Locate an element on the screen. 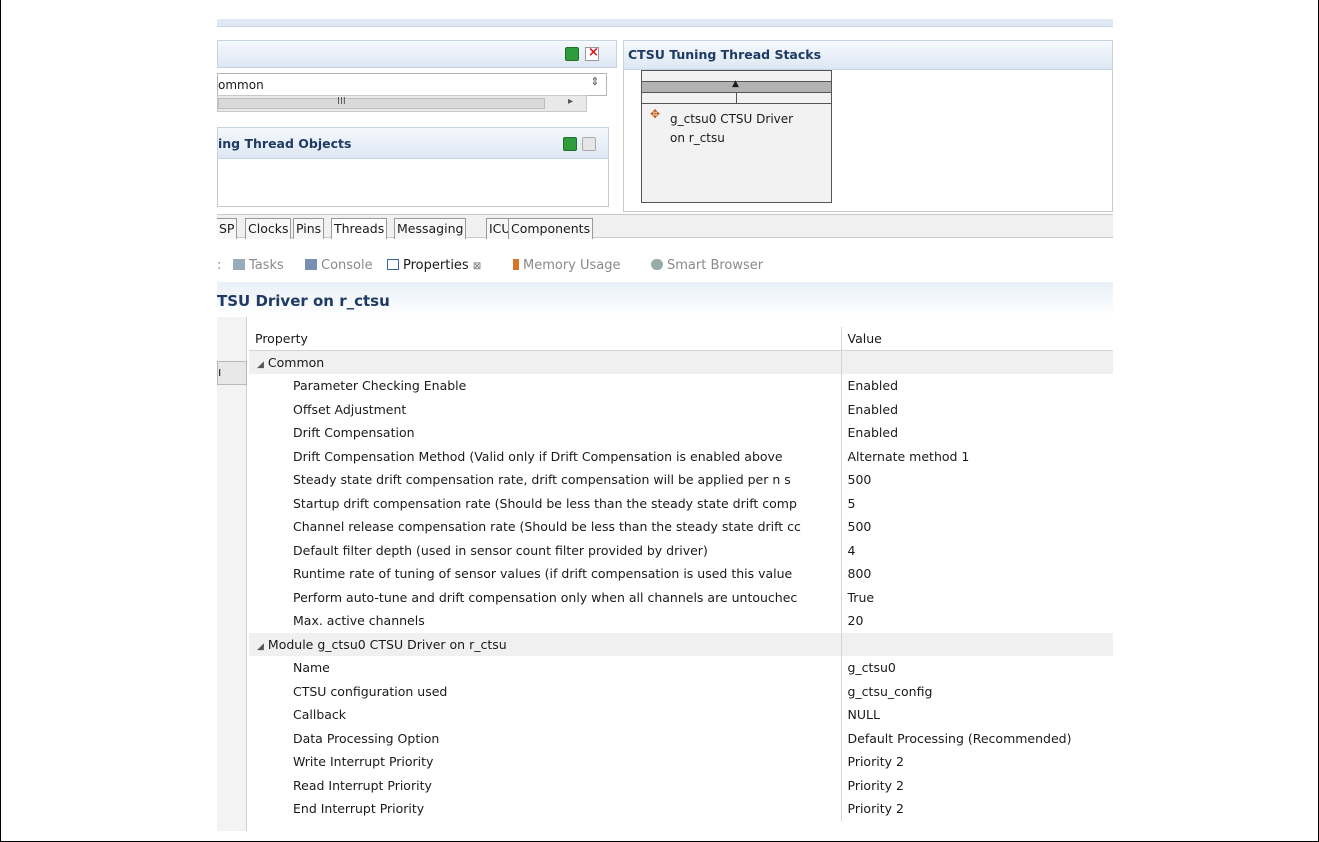  remove-object-icon is located at coordinates (589, 144).